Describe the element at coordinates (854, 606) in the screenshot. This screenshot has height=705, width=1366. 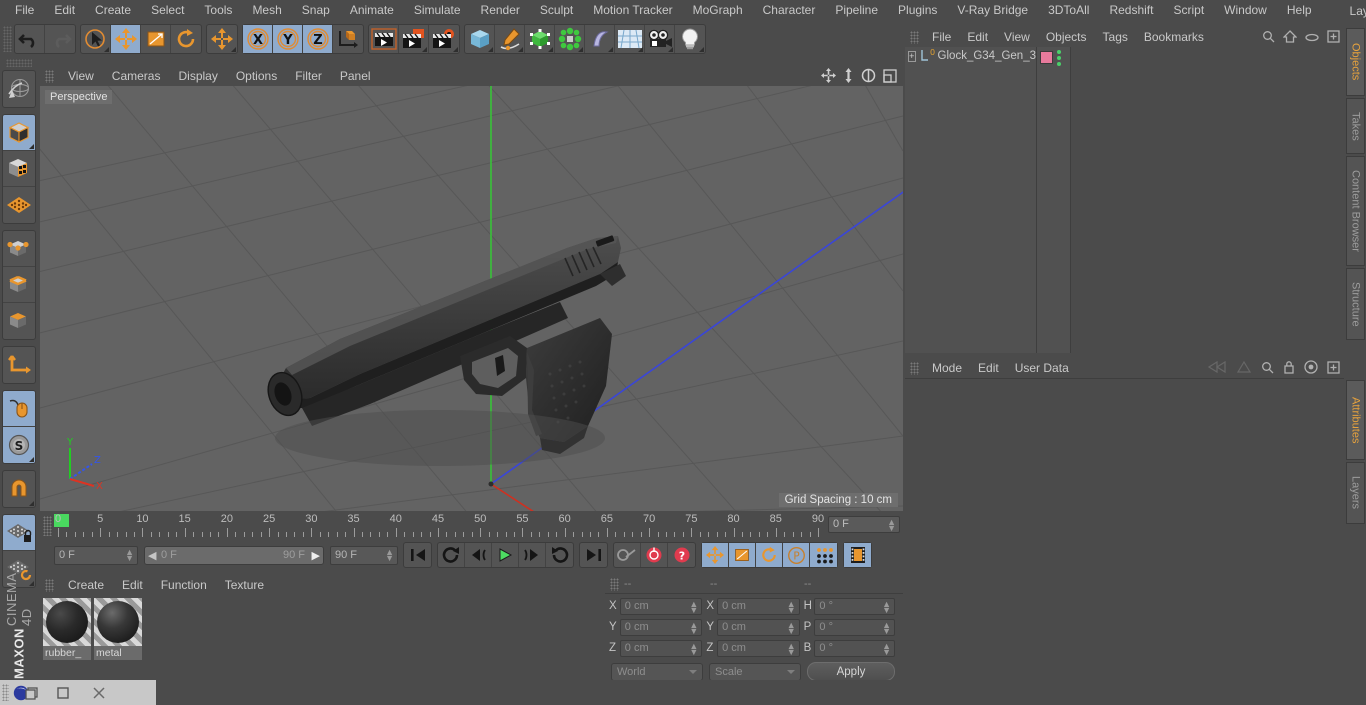
I see `rot-h-input: 0 ° ▲ ▼` at that location.